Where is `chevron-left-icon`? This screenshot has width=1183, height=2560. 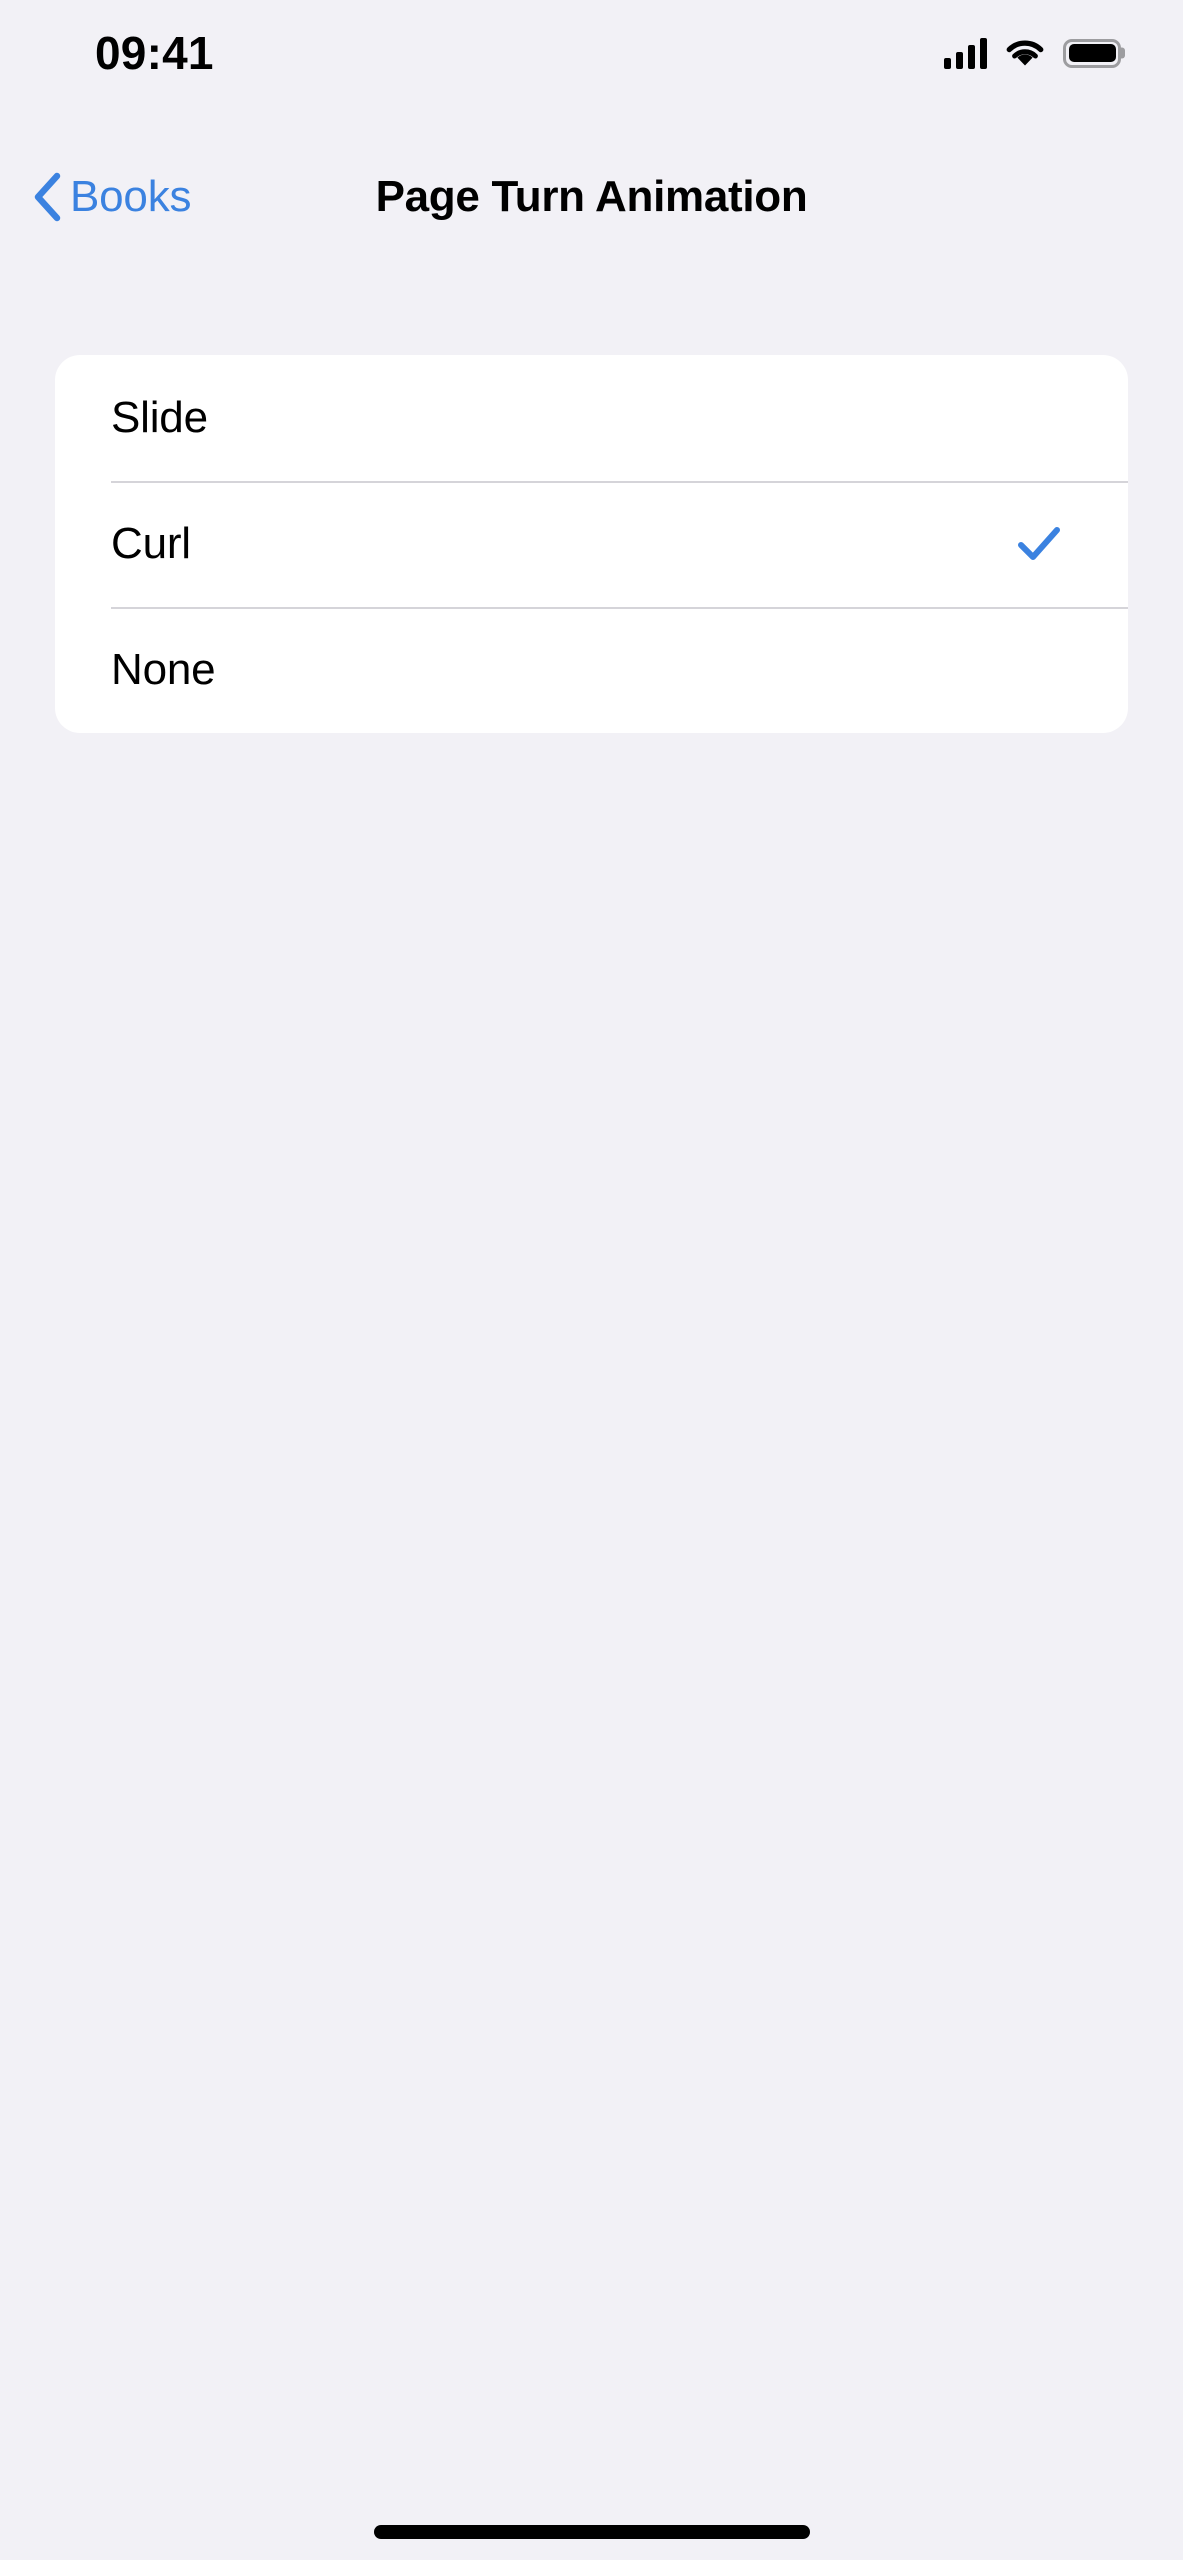 chevron-left-icon is located at coordinates (47, 197).